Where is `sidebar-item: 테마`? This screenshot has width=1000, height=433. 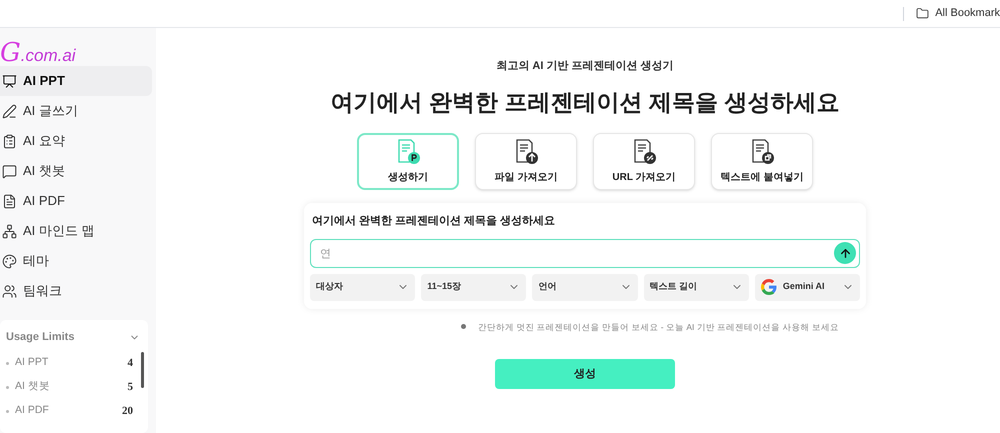 sidebar-item: 테마 is located at coordinates (76, 261).